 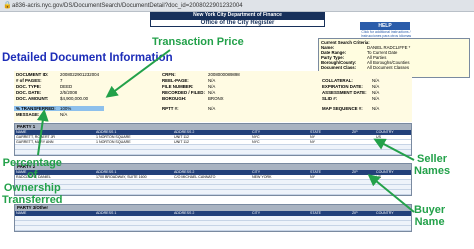 What do you see at coordinates (385, 26) in the screenshot?
I see `help-button: HELP` at bounding box center [385, 26].